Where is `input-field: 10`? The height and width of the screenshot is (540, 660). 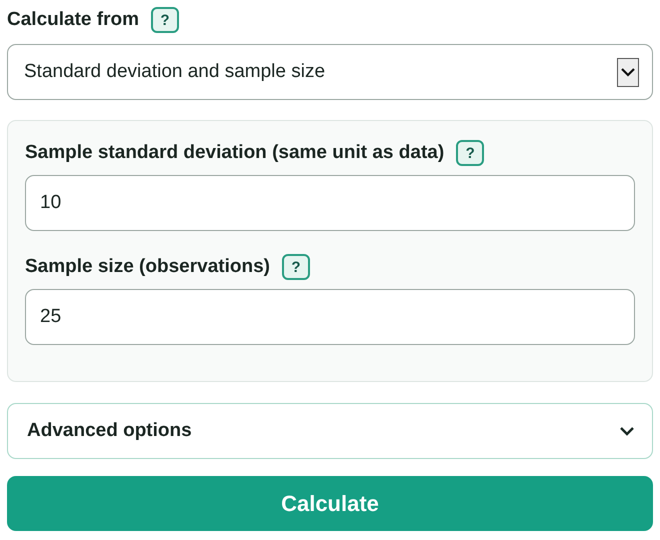
input-field: 10 is located at coordinates (330, 203).